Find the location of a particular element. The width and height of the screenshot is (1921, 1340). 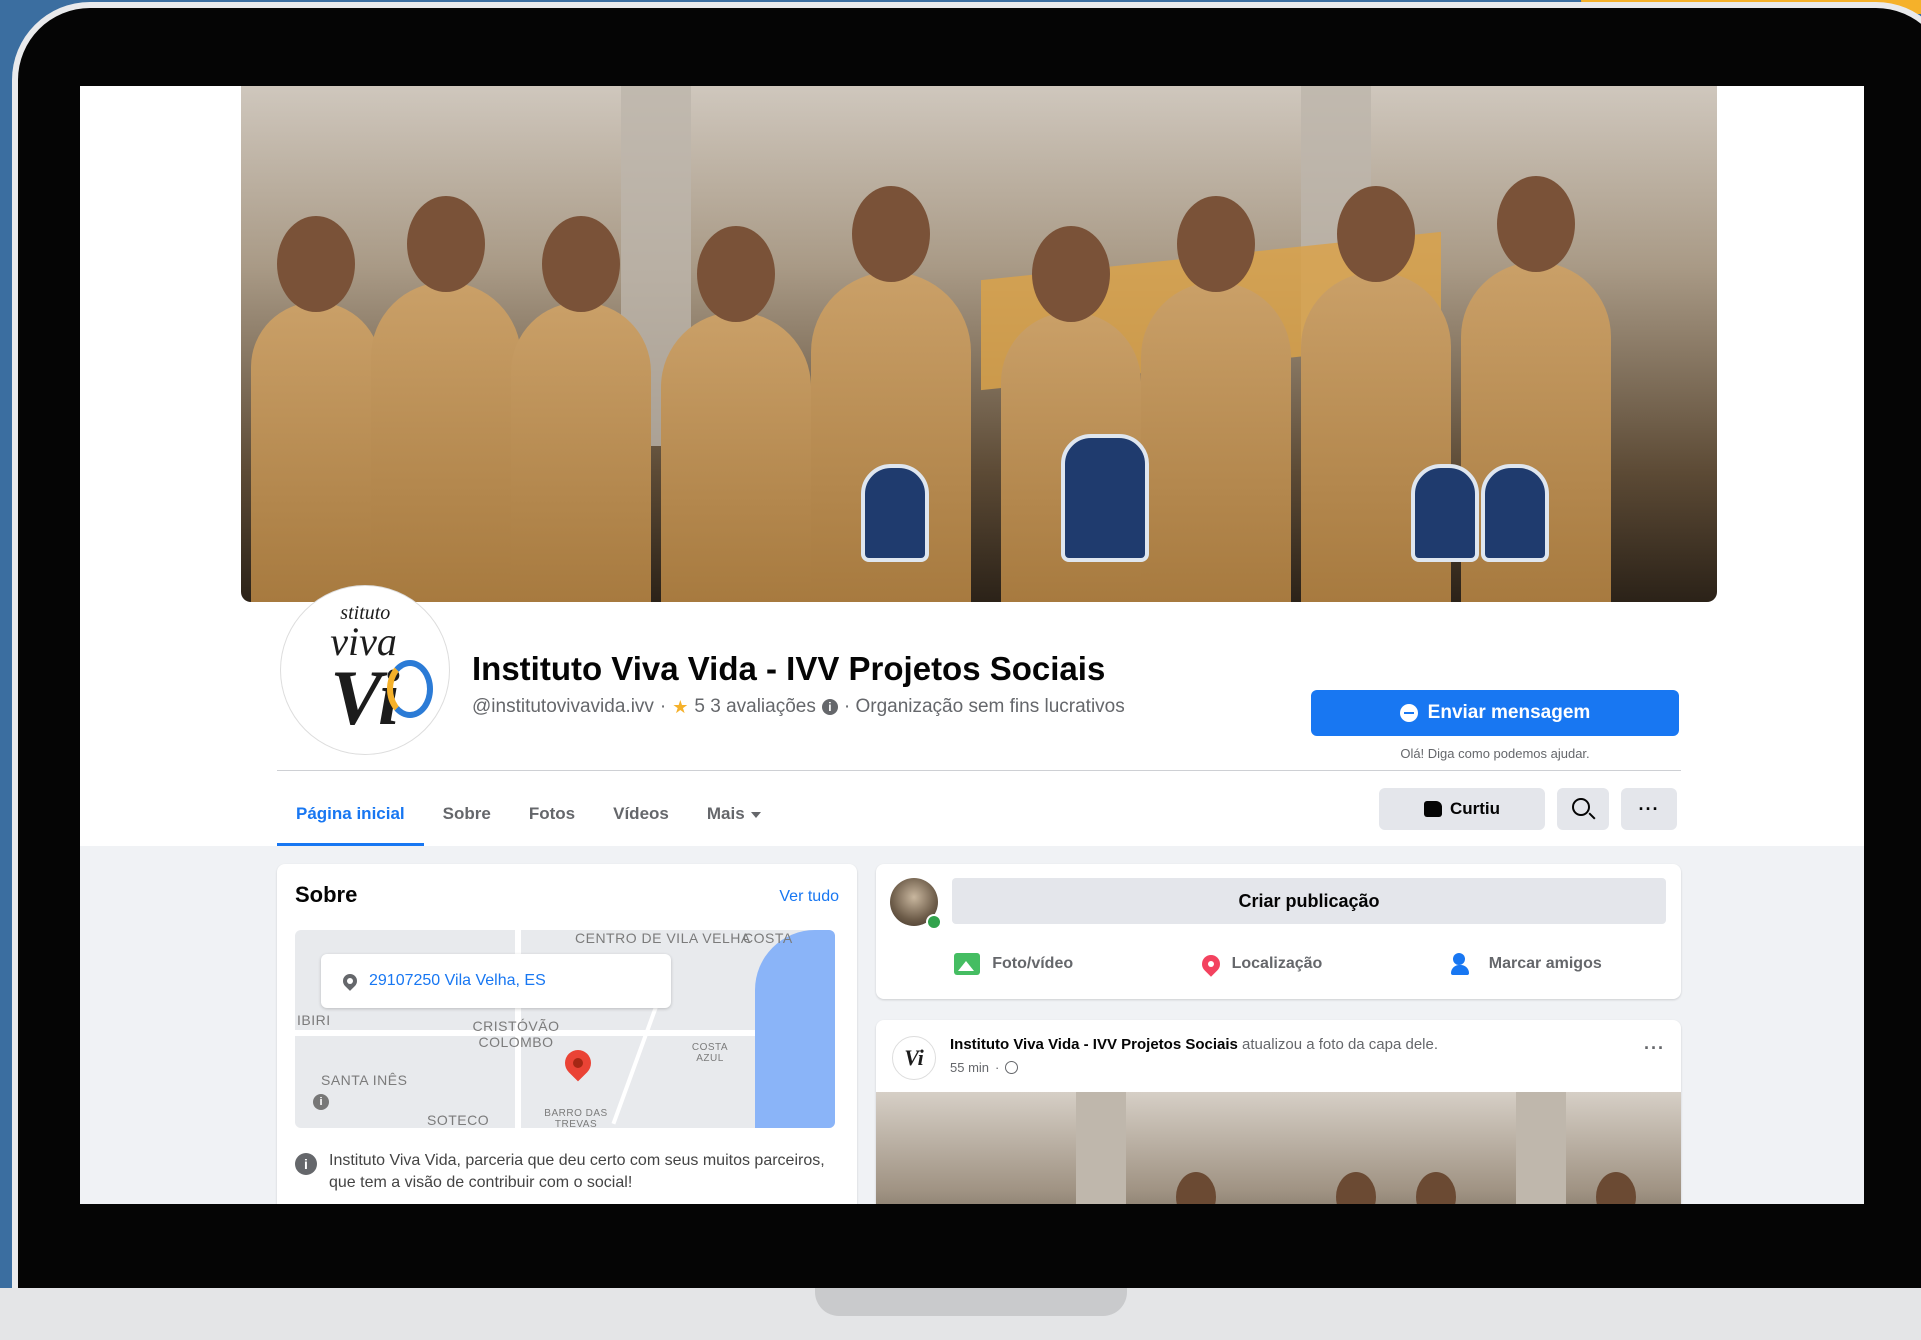

post-action: atualizou a foto da capa dele. is located at coordinates (1340, 1044).